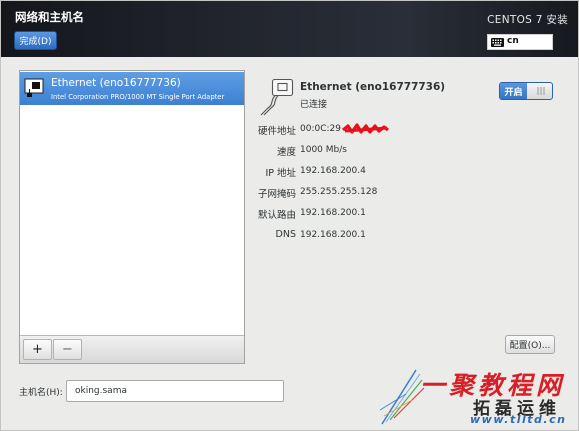 This screenshot has height=431, width=579. Describe the element at coordinates (333, 213) in the screenshot. I see `default-route-value: 192.168.200.1` at that location.